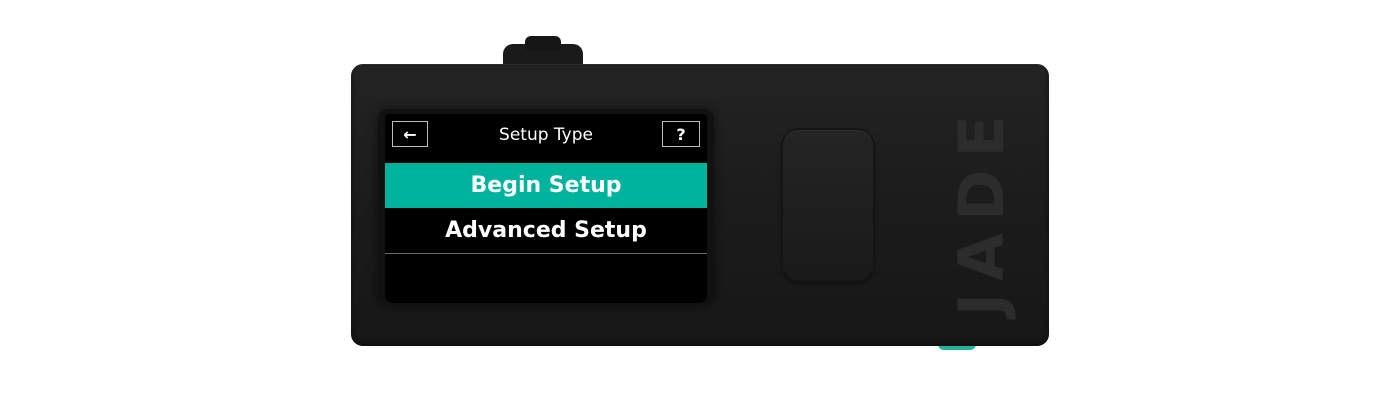 The width and height of the screenshot is (1400, 400). I want to click on title-bar: ← Setup Type ?, so click(546, 136).